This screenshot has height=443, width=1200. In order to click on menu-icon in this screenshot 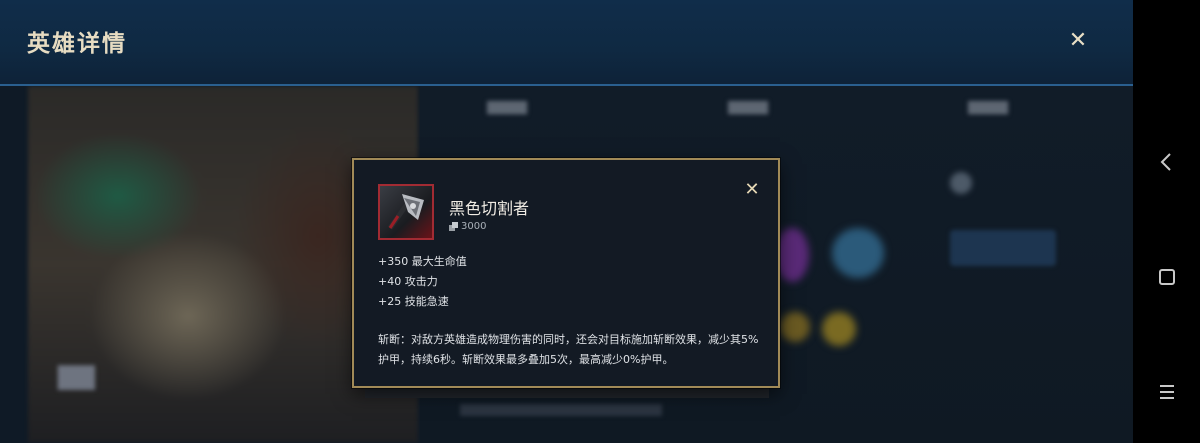, I will do `click(1167, 392)`.